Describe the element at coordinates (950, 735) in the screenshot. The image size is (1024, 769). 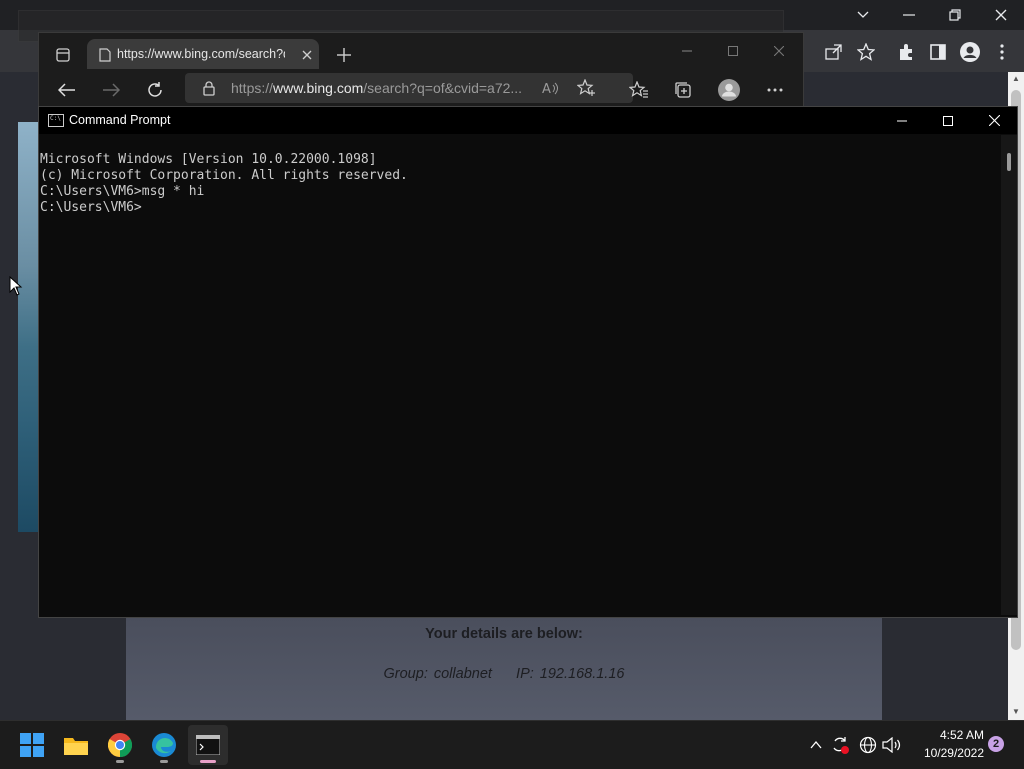
I see `clock-time: 4:52 AM` at that location.